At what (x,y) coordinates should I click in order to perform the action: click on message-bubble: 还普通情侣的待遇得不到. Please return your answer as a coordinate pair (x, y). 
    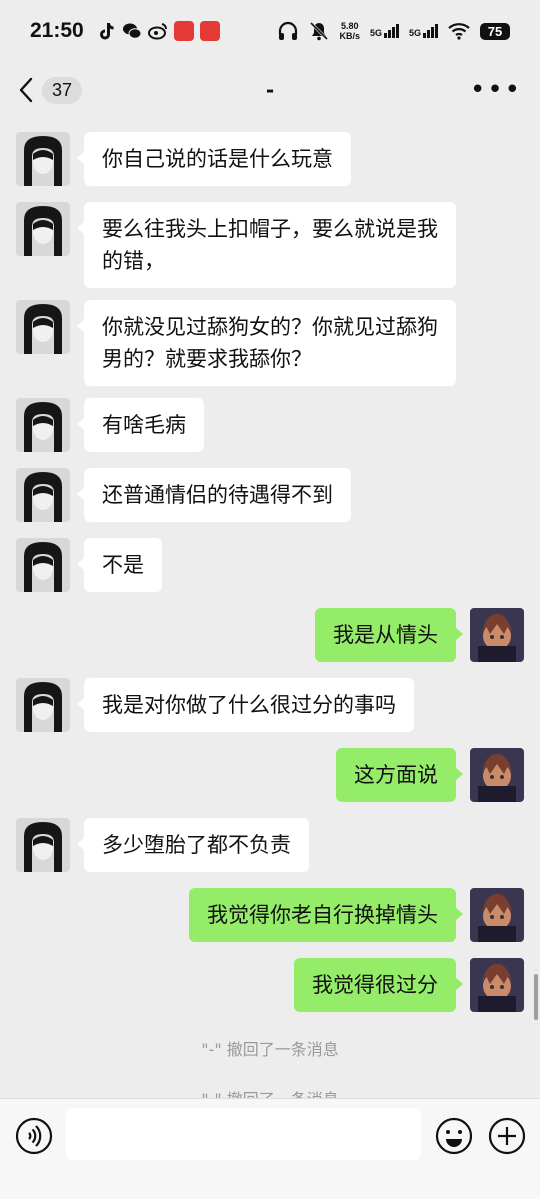
    Looking at the image, I should click on (214, 495).